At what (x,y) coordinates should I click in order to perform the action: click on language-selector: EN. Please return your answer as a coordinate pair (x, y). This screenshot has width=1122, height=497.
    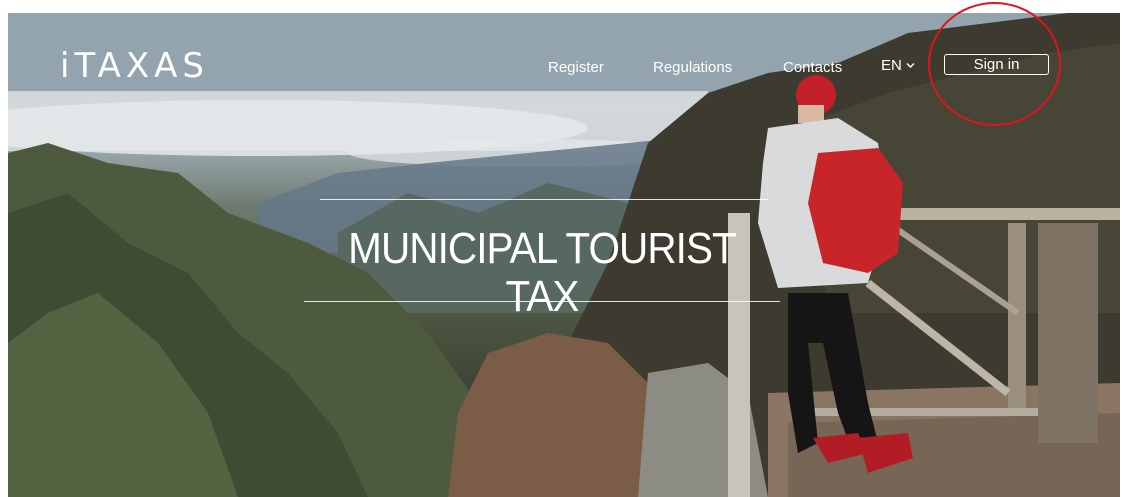
    Looking at the image, I should click on (898, 65).